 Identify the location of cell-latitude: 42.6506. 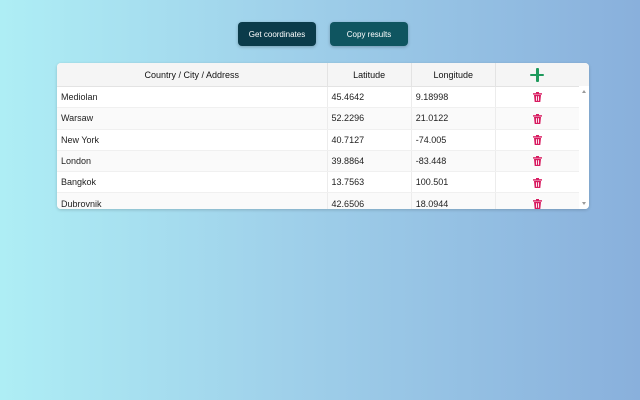
(369, 200).